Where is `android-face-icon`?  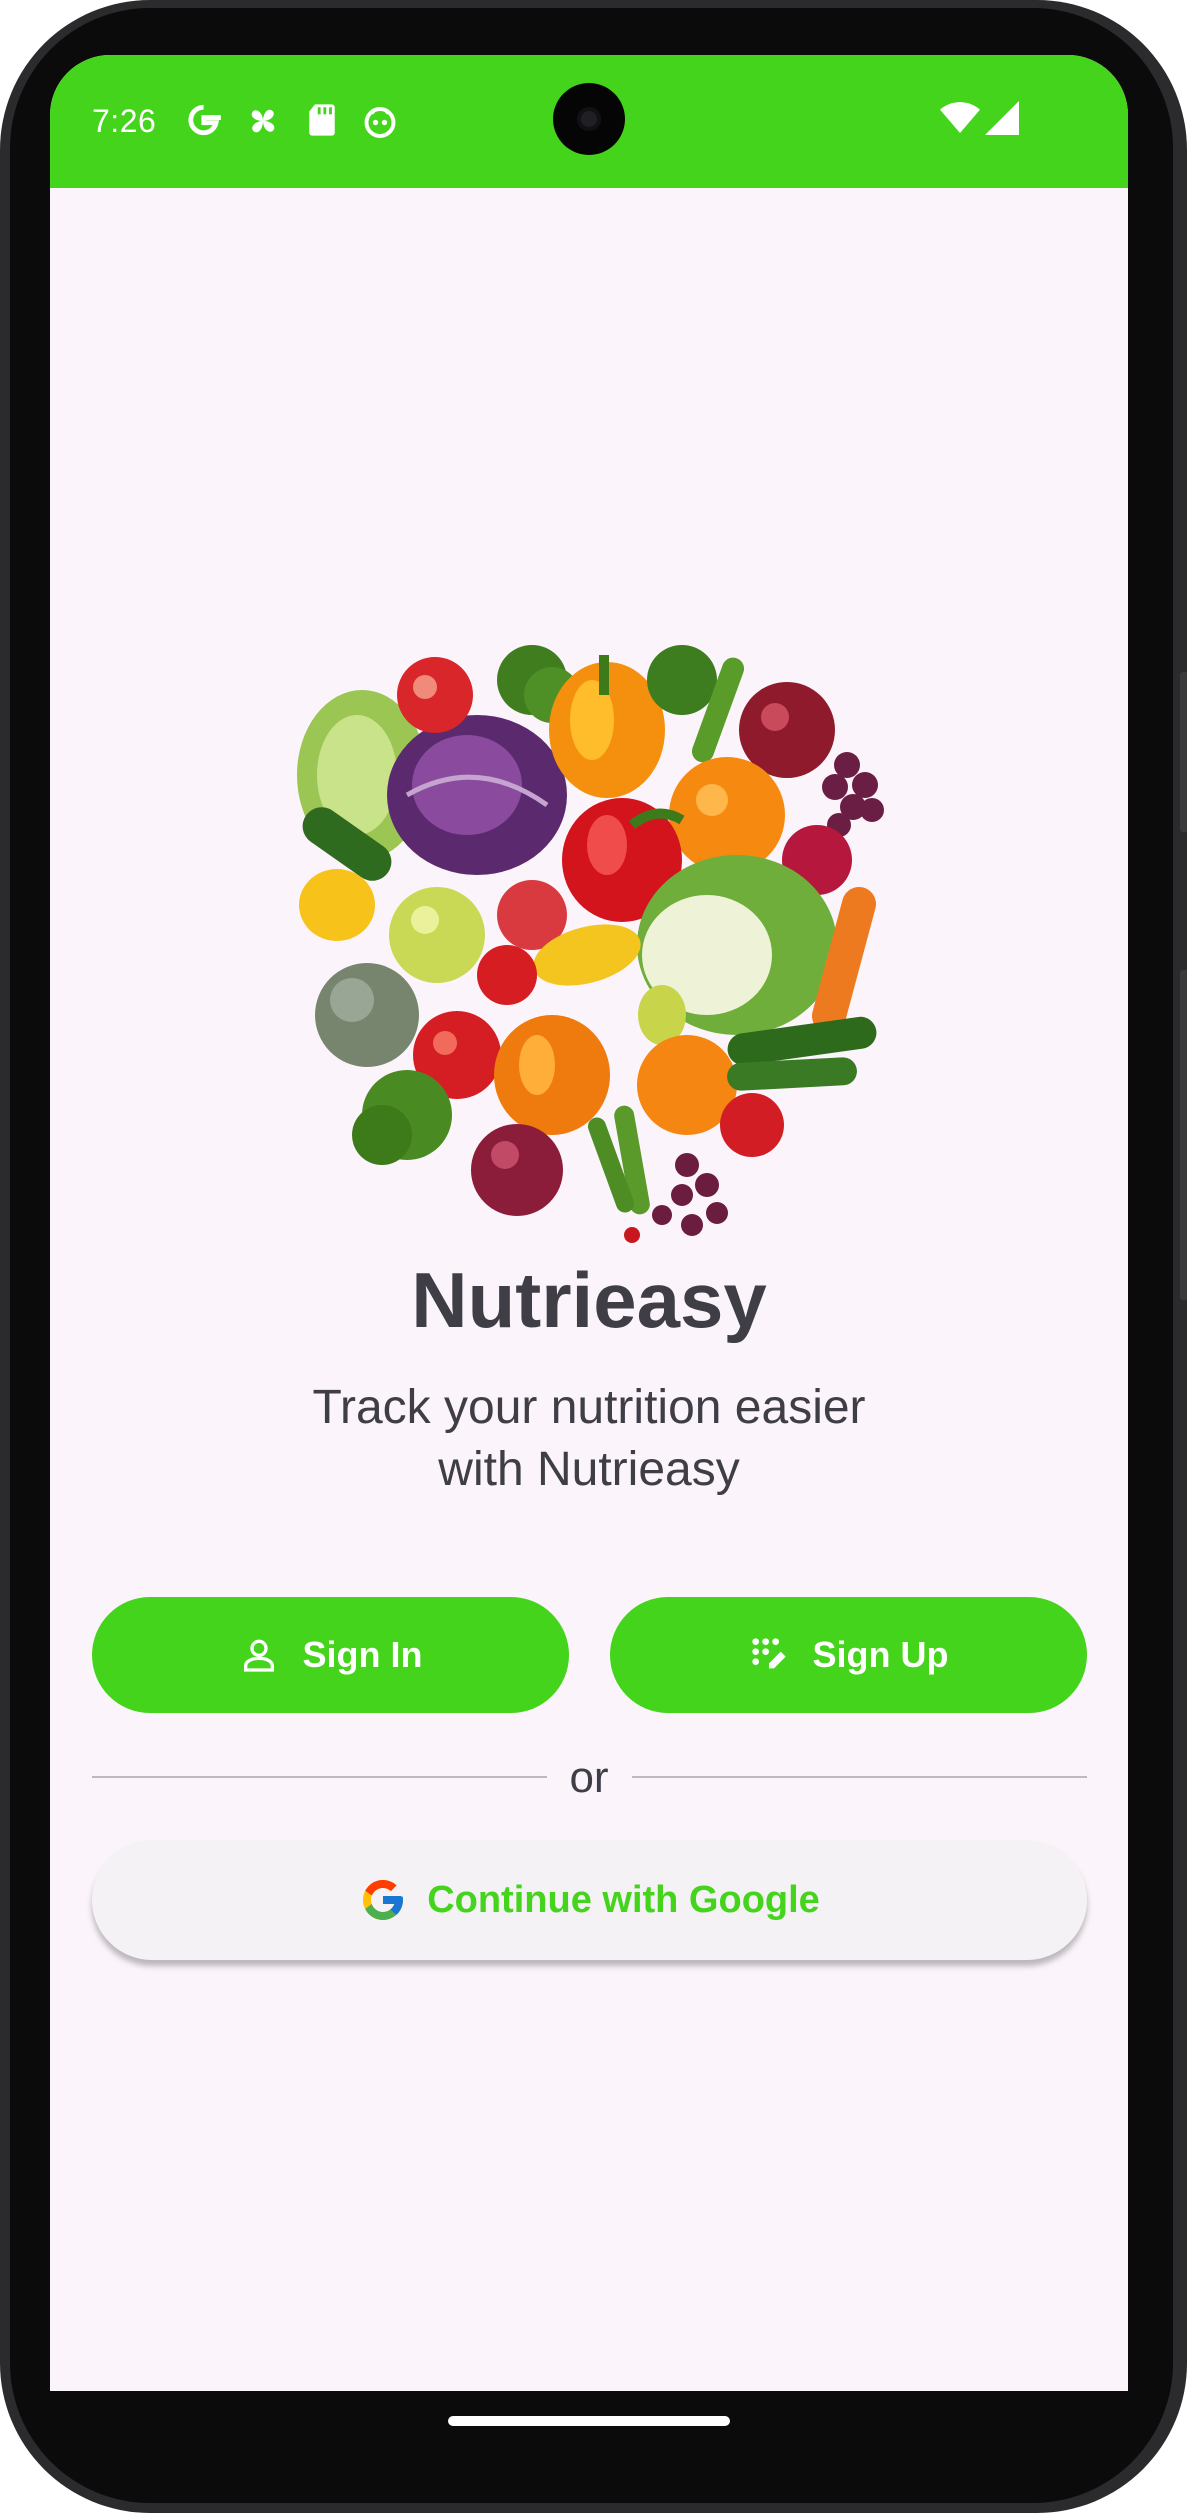 android-face-icon is located at coordinates (380, 122).